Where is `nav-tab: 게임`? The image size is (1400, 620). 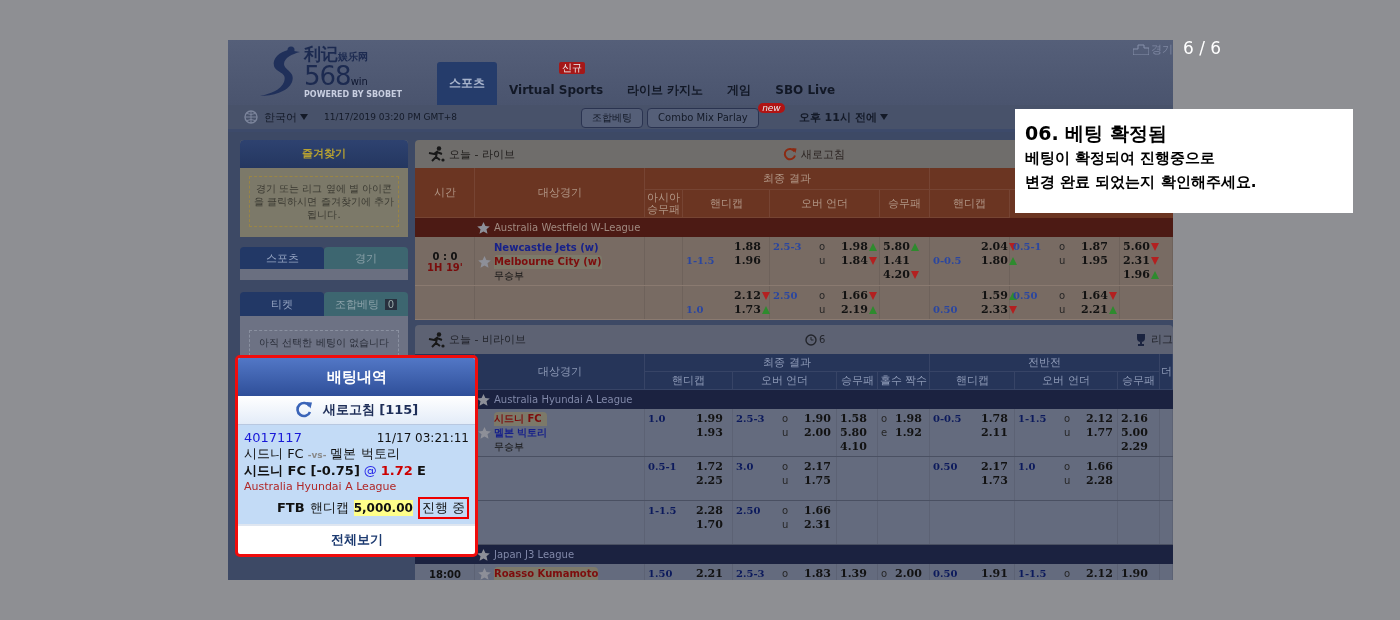 nav-tab: 게임 is located at coordinates (739, 91).